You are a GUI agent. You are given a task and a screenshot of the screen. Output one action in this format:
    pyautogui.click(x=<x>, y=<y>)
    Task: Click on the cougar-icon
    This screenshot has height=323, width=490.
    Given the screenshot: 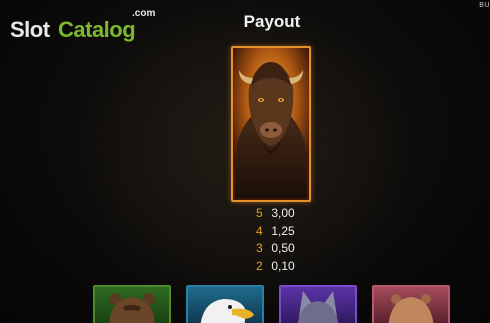 What is the action you would take?
    pyautogui.click(x=411, y=308)
    